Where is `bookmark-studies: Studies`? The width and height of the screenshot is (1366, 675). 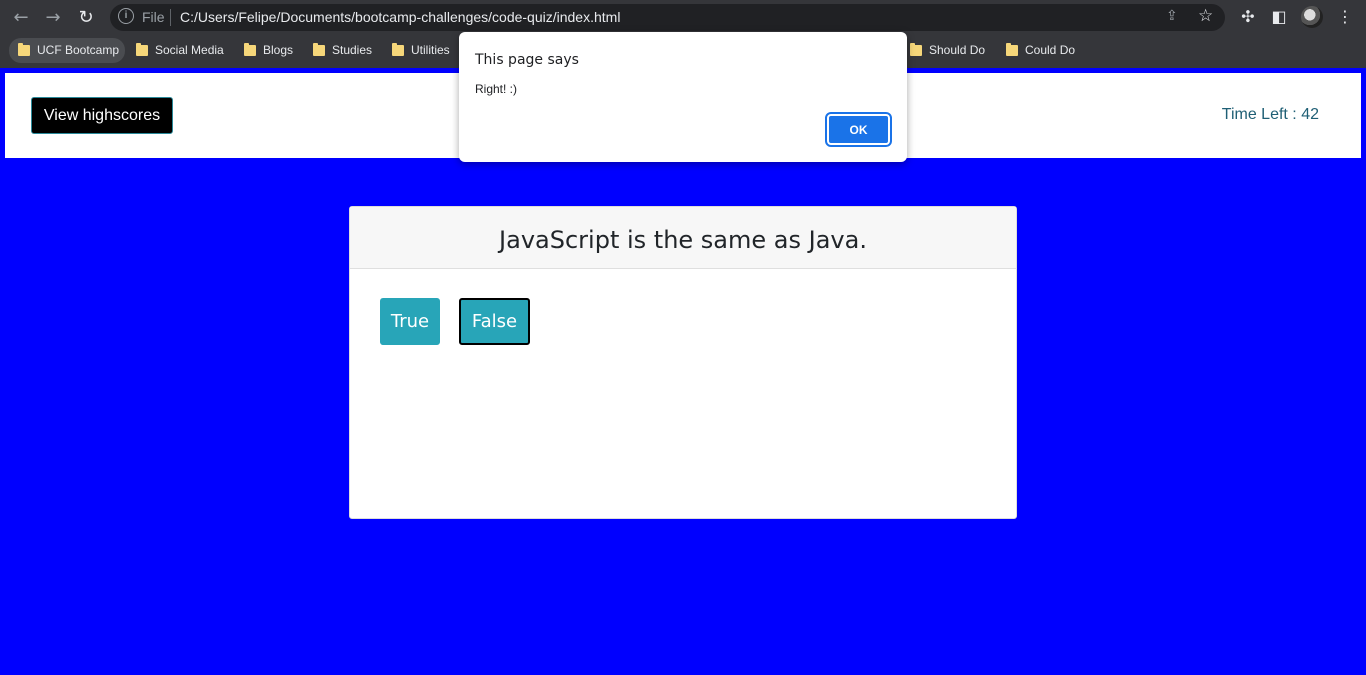
bookmark-studies: Studies is located at coordinates (341, 50).